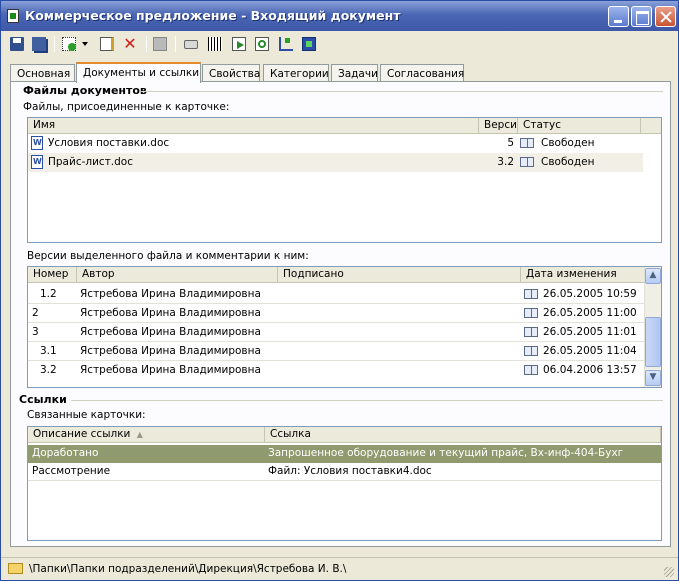  I want to click on version-date: 26.05.2005 11:01, so click(590, 332).